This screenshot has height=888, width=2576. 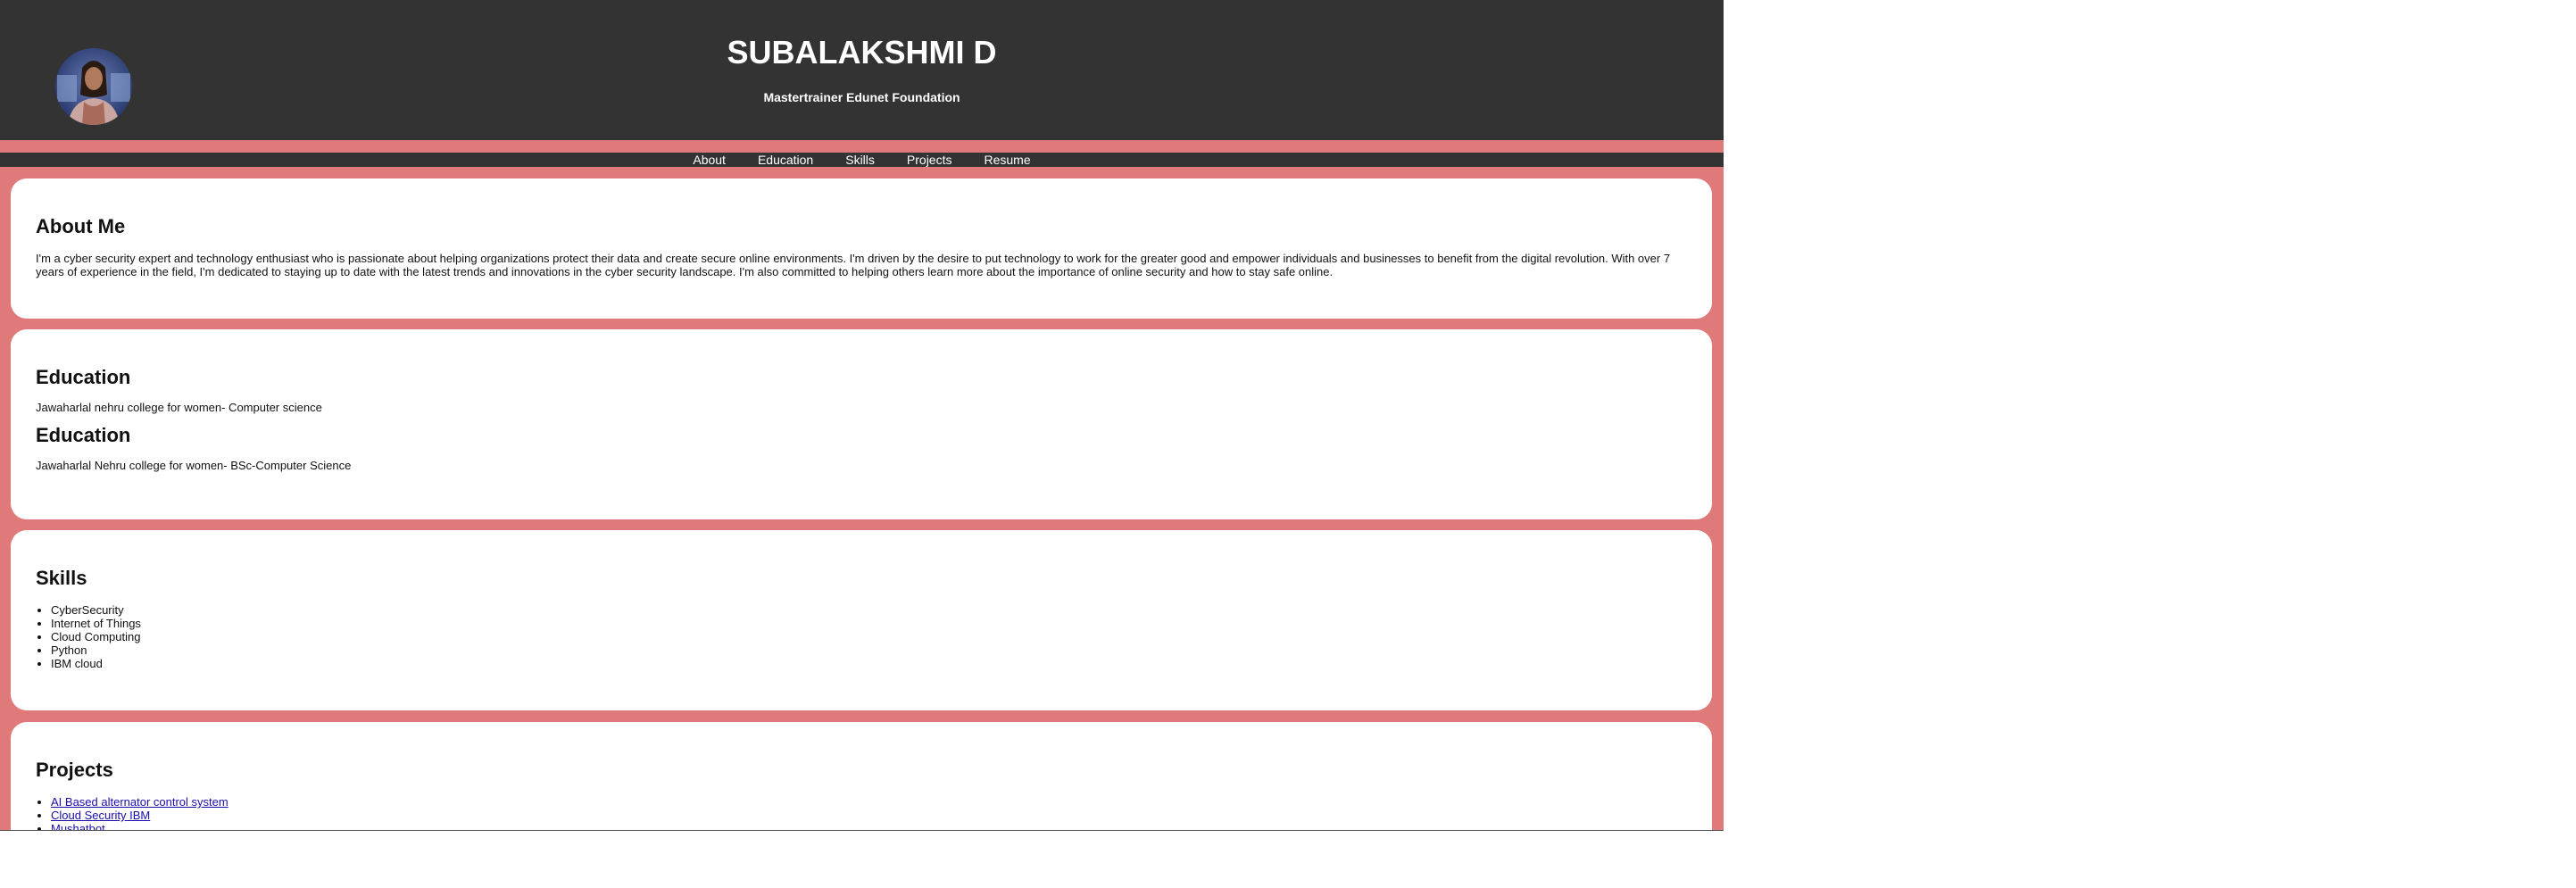 I want to click on skill-item: Python, so click(x=869, y=650).